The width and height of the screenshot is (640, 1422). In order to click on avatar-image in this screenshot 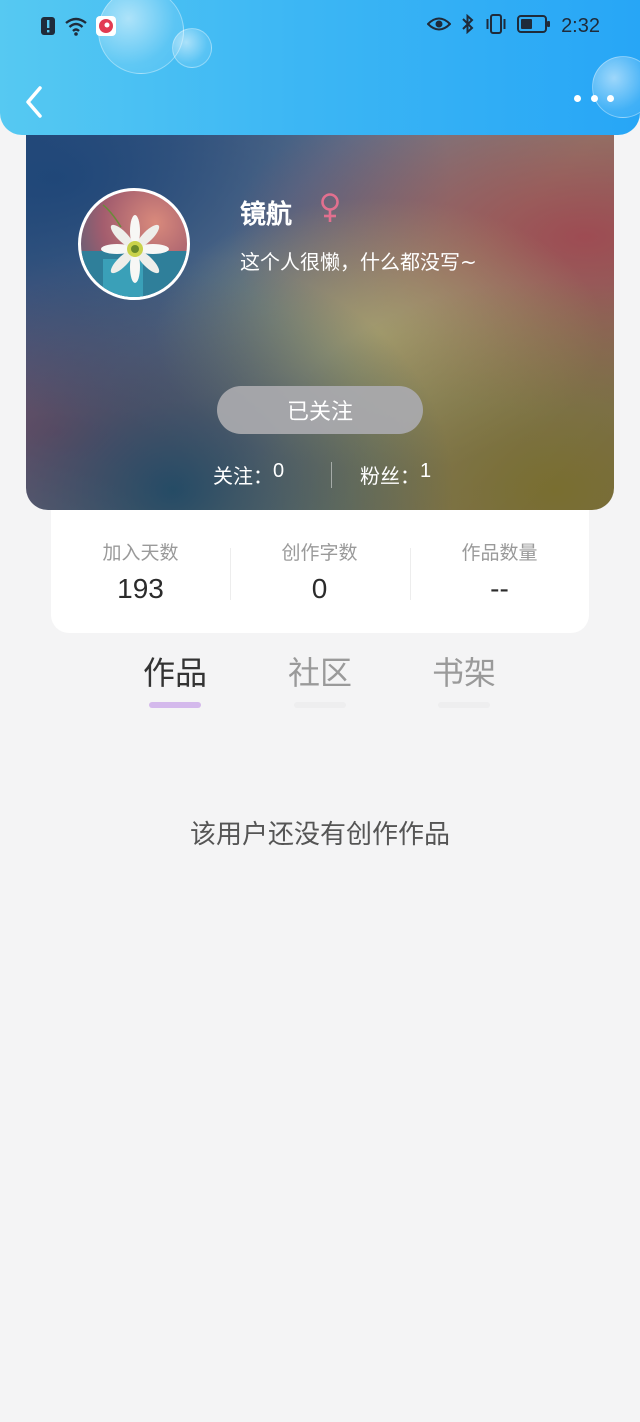, I will do `click(134, 250)`.